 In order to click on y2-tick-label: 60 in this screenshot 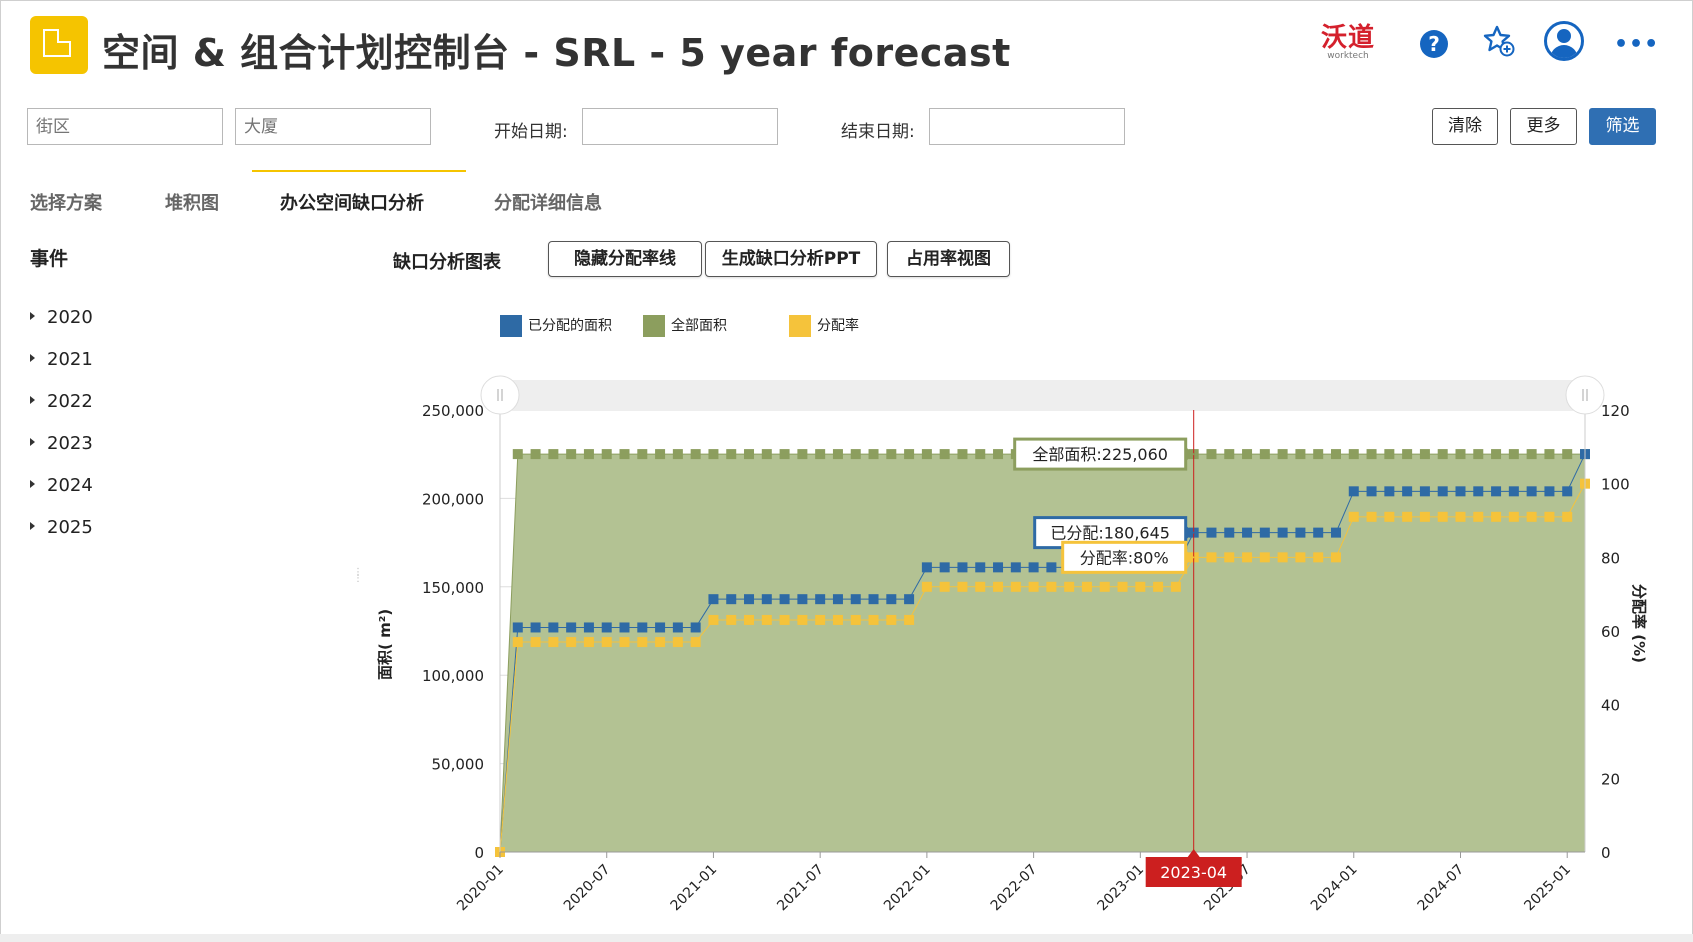, I will do `click(1610, 632)`.